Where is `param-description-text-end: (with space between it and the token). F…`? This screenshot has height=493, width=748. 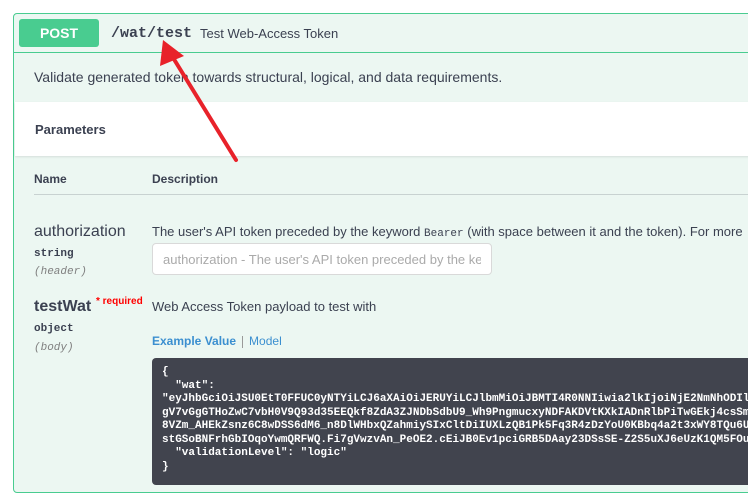 param-description-text-end: (with space between it and the token). F… is located at coordinates (603, 231).